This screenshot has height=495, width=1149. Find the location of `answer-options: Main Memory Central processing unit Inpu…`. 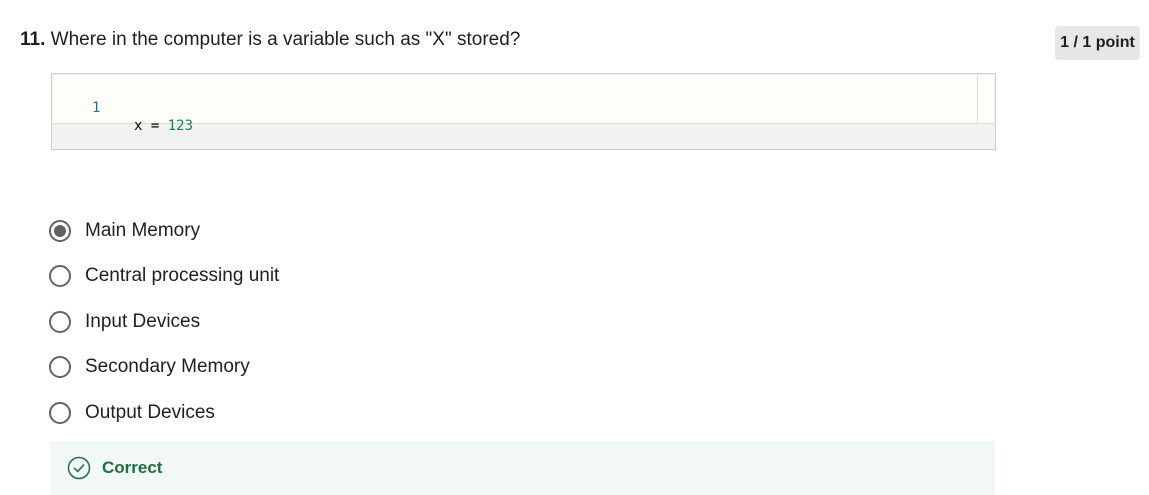

answer-options: Main Memory Central processing unit Inpu… is located at coordinates (164, 322).